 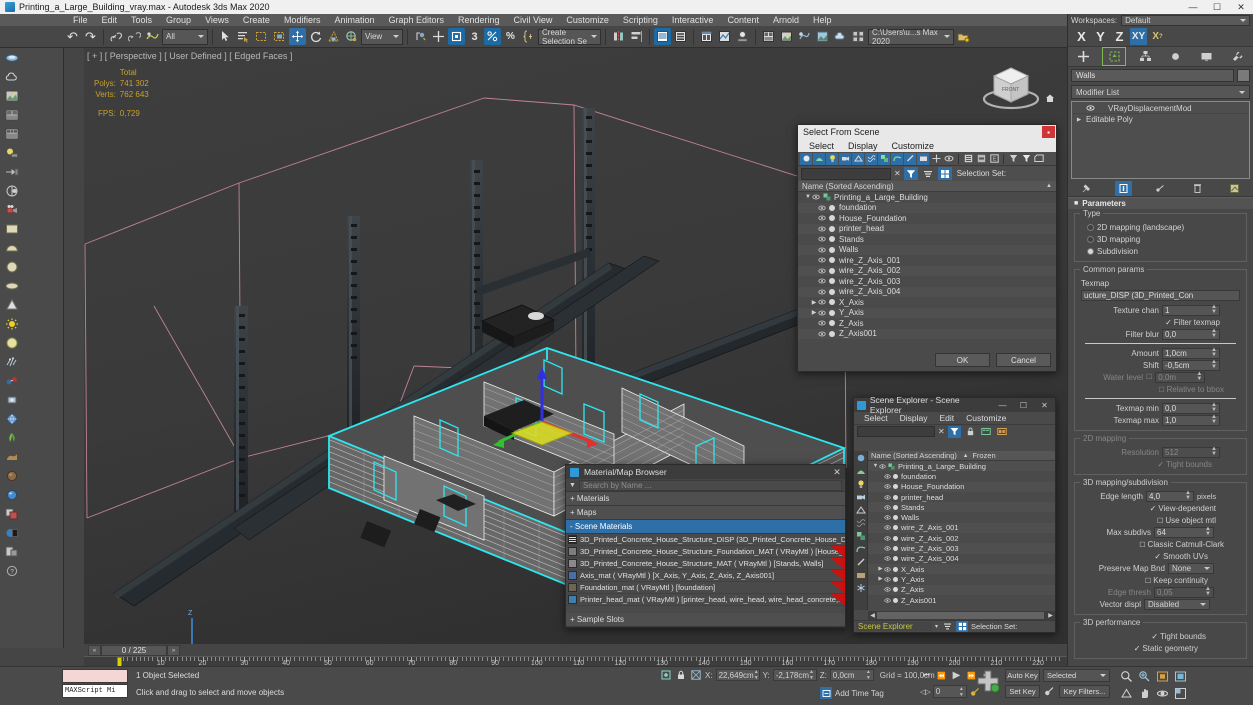 I want to click on previous-frame-button-2: ⏪, so click(x=941, y=675).